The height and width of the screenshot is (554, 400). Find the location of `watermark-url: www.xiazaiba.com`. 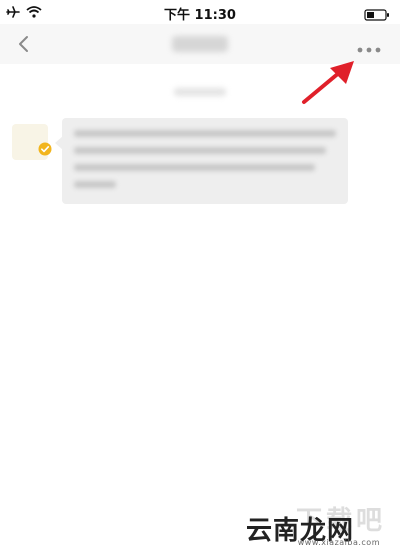

watermark-url: www.xiazaiba.com is located at coordinates (338, 542).